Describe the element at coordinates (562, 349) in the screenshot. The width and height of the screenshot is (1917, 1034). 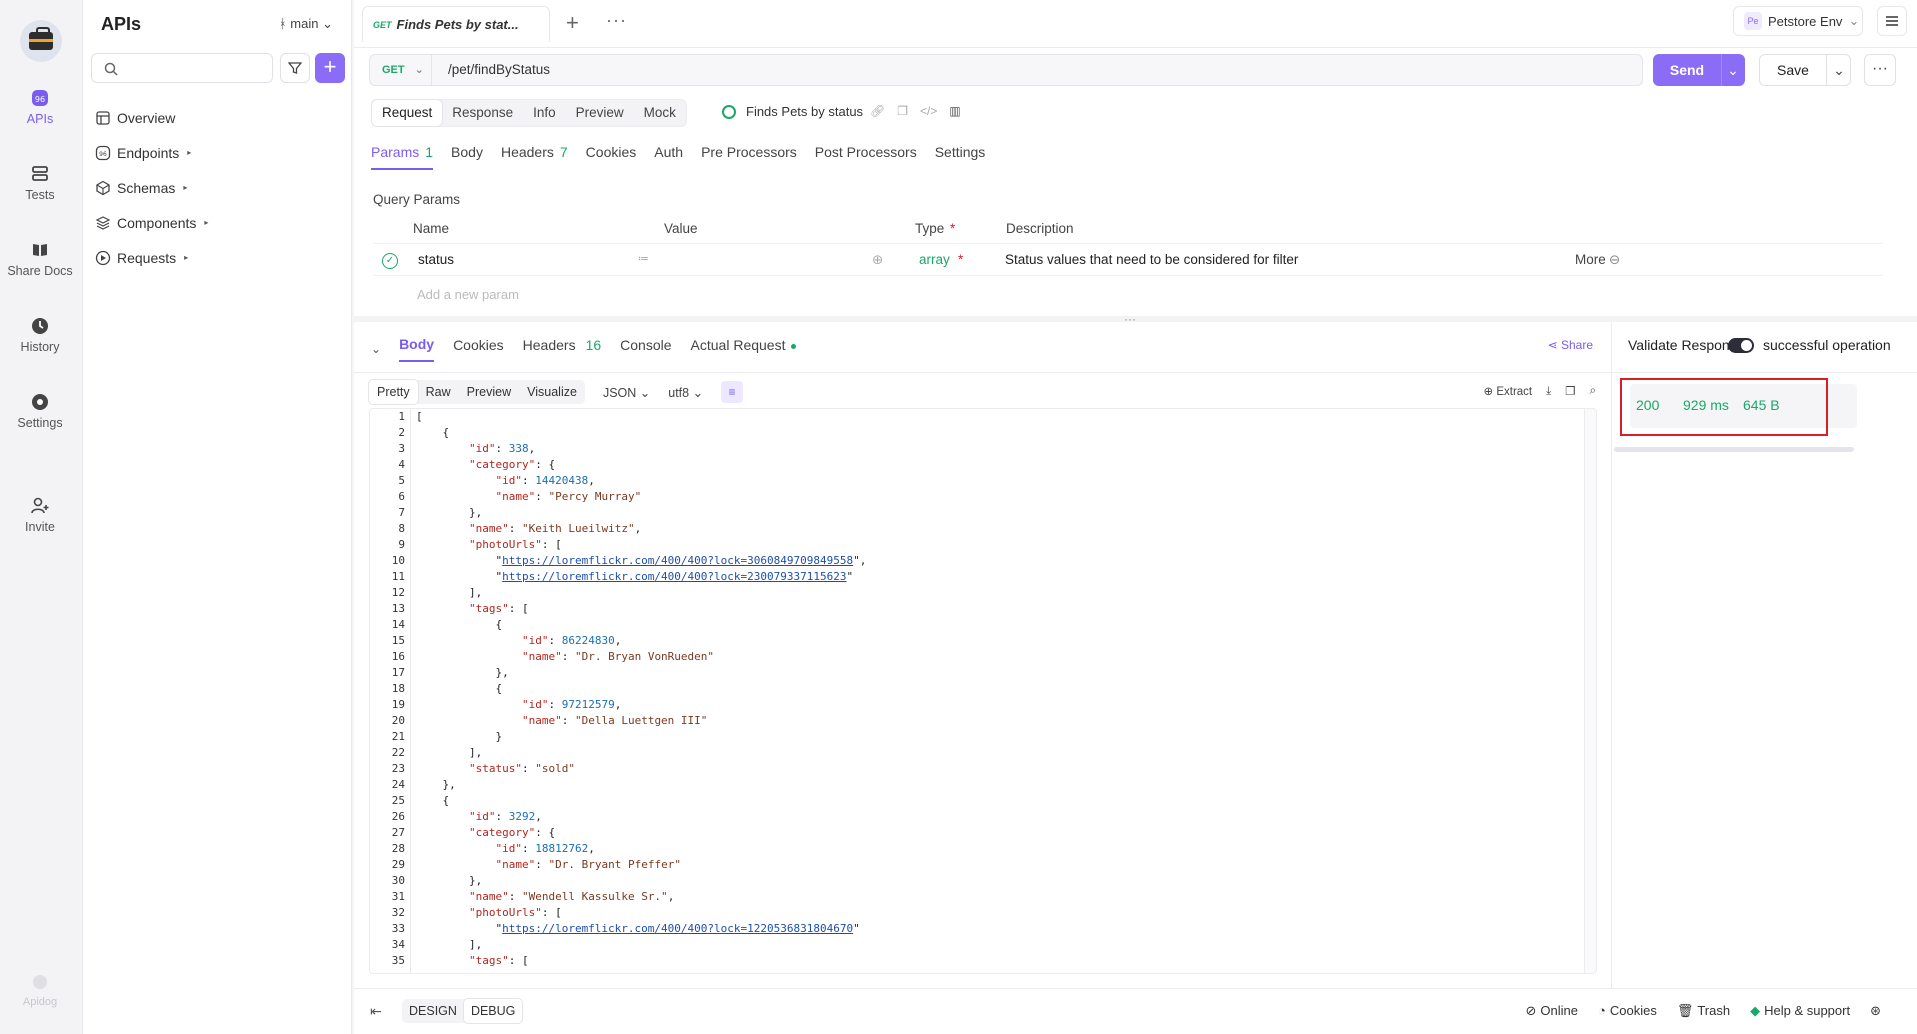
I see `tab-response-headers: Headers 16` at that location.